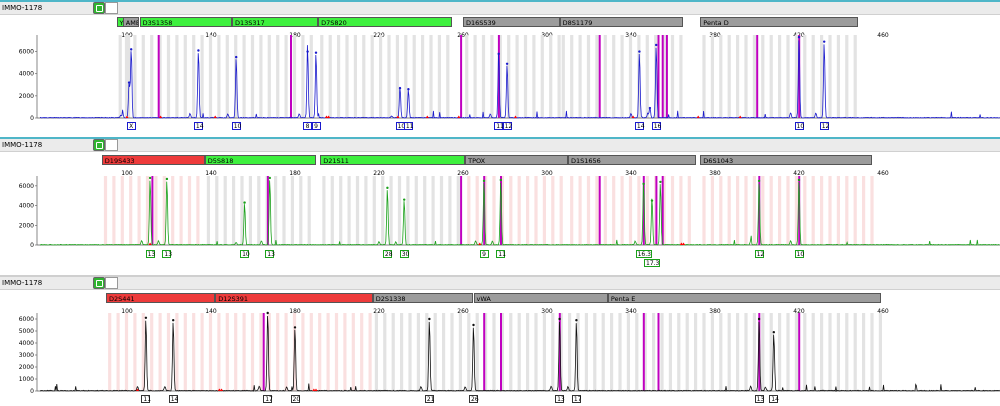 The width and height of the screenshot is (1000, 406). I want to click on allele-call: 11, so click(501, 254).